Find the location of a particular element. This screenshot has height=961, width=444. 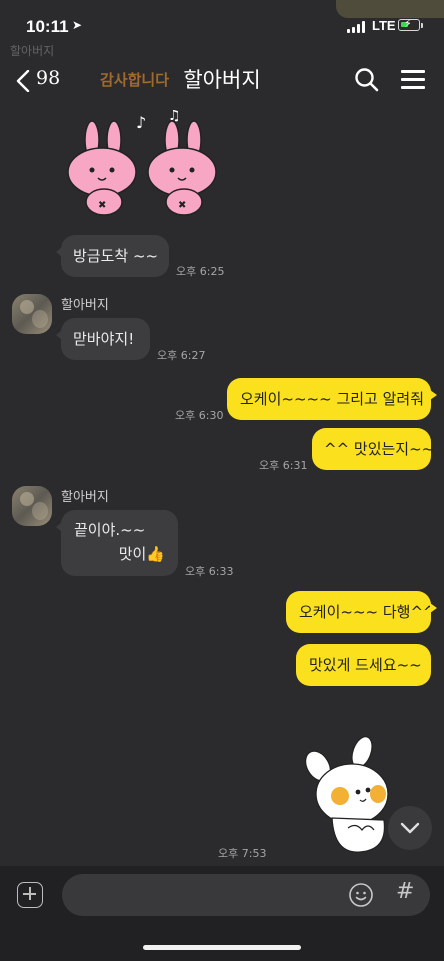

message-bubble-incoming: 맏바야지! is located at coordinates (103, 339).